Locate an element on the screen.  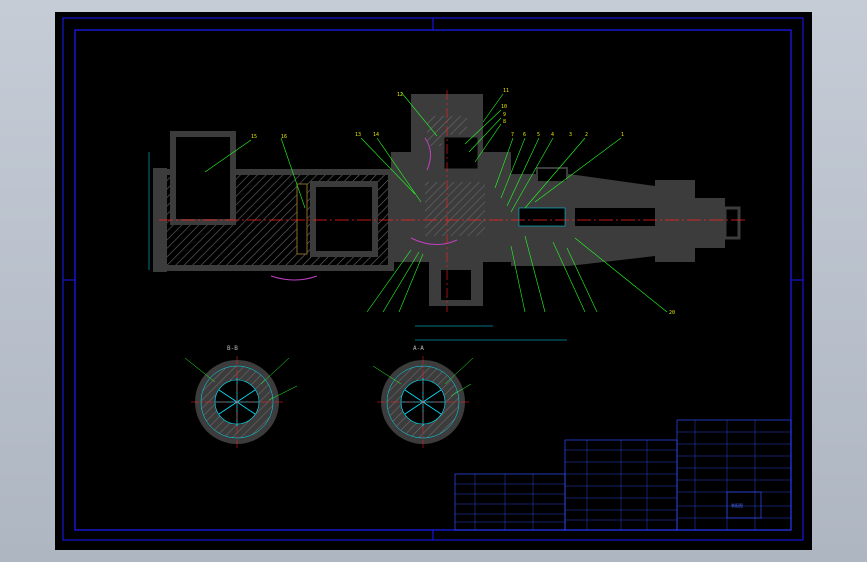
spindle-bore is located at coordinates (542, 217).